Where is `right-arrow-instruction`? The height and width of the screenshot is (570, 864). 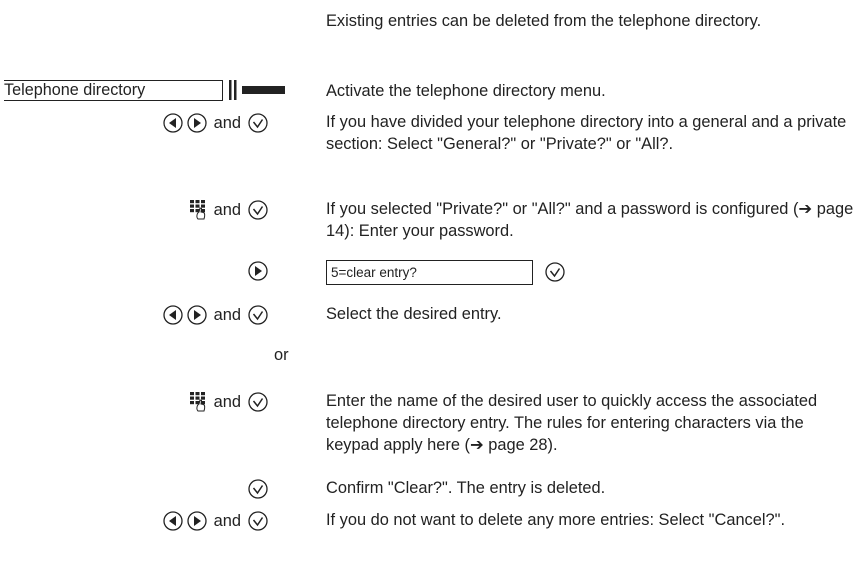 right-arrow-instruction is located at coordinates (258, 271).